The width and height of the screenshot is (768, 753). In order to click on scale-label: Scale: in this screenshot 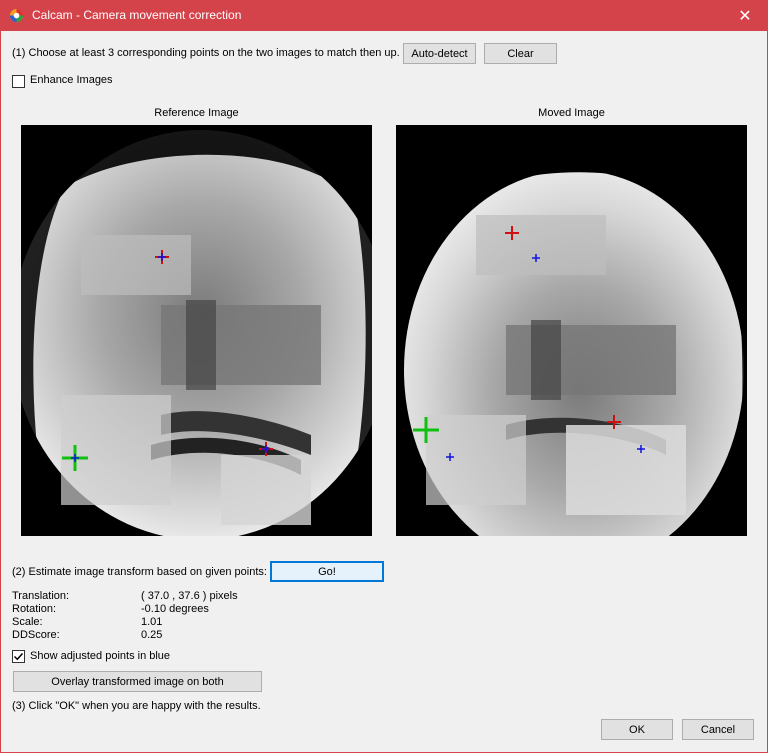, I will do `click(27, 622)`.